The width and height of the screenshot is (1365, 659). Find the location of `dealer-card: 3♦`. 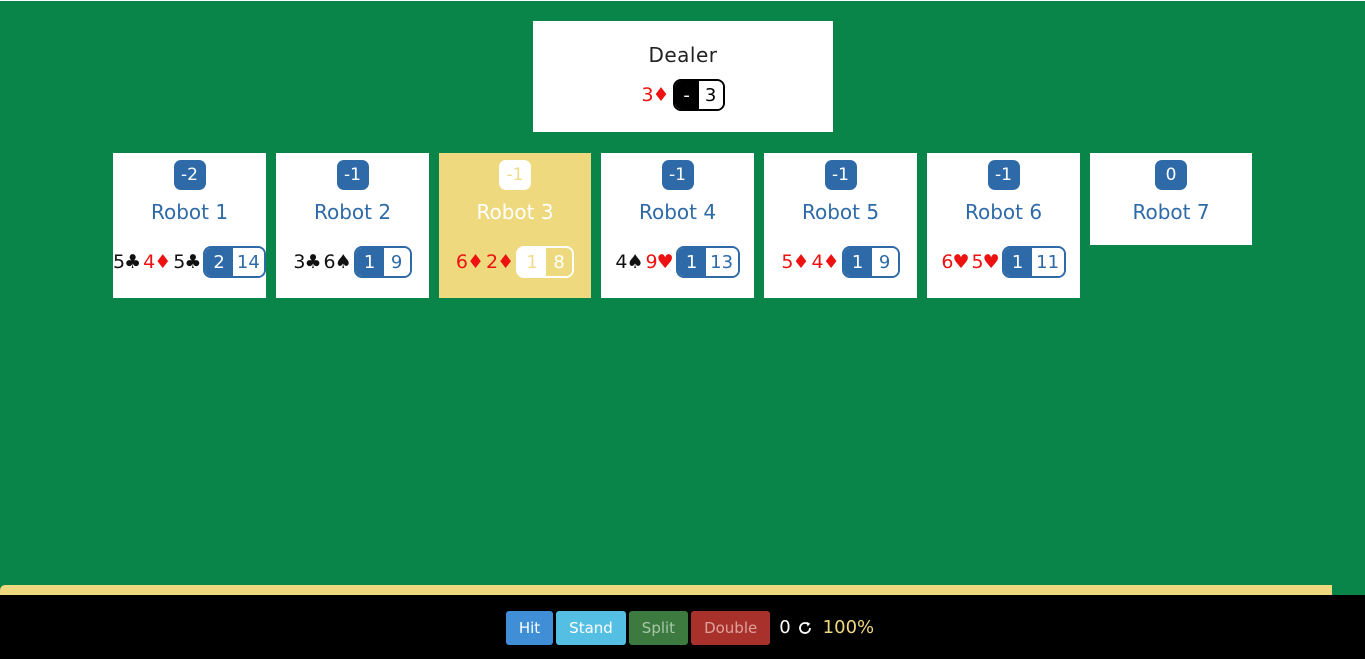

dealer-card: 3♦ is located at coordinates (655, 95).